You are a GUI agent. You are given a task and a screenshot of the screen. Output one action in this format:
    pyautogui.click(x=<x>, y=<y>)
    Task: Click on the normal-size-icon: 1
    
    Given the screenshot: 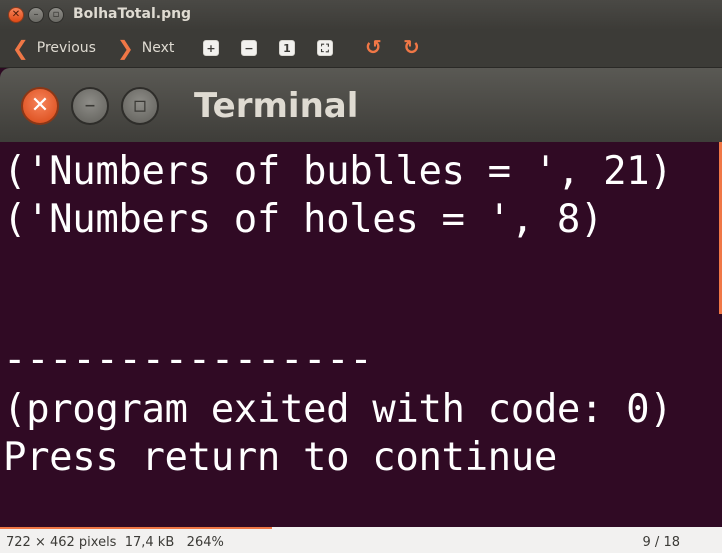 What is the action you would take?
    pyautogui.click(x=287, y=48)
    